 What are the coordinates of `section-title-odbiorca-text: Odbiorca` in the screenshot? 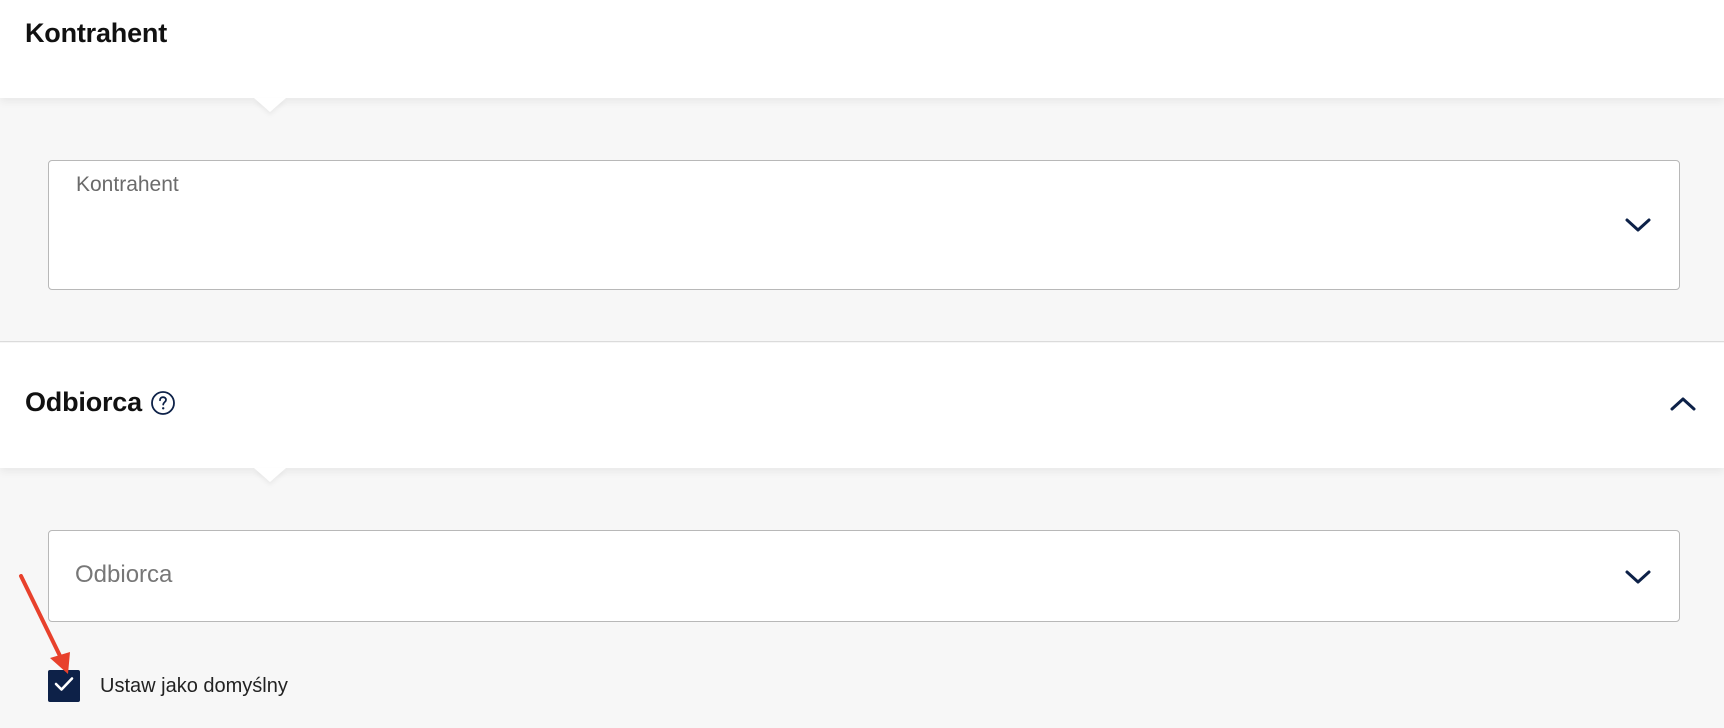 It's located at (83, 402).